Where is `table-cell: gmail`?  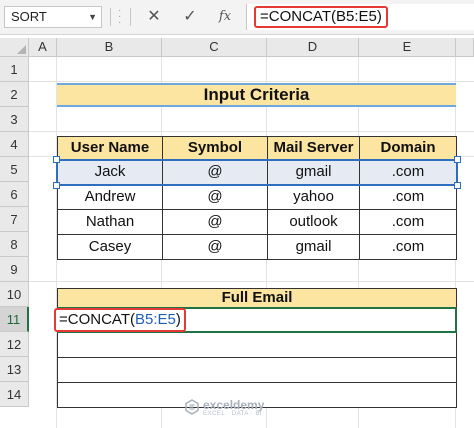
table-cell: gmail is located at coordinates (314, 247).